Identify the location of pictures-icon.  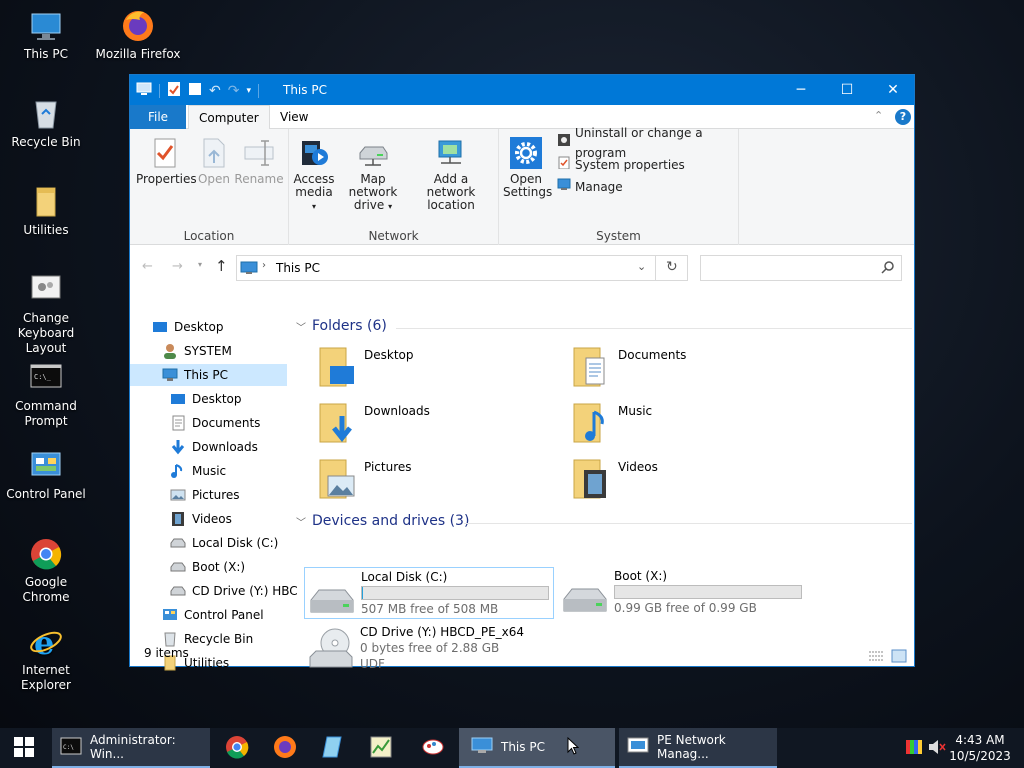
(178, 495).